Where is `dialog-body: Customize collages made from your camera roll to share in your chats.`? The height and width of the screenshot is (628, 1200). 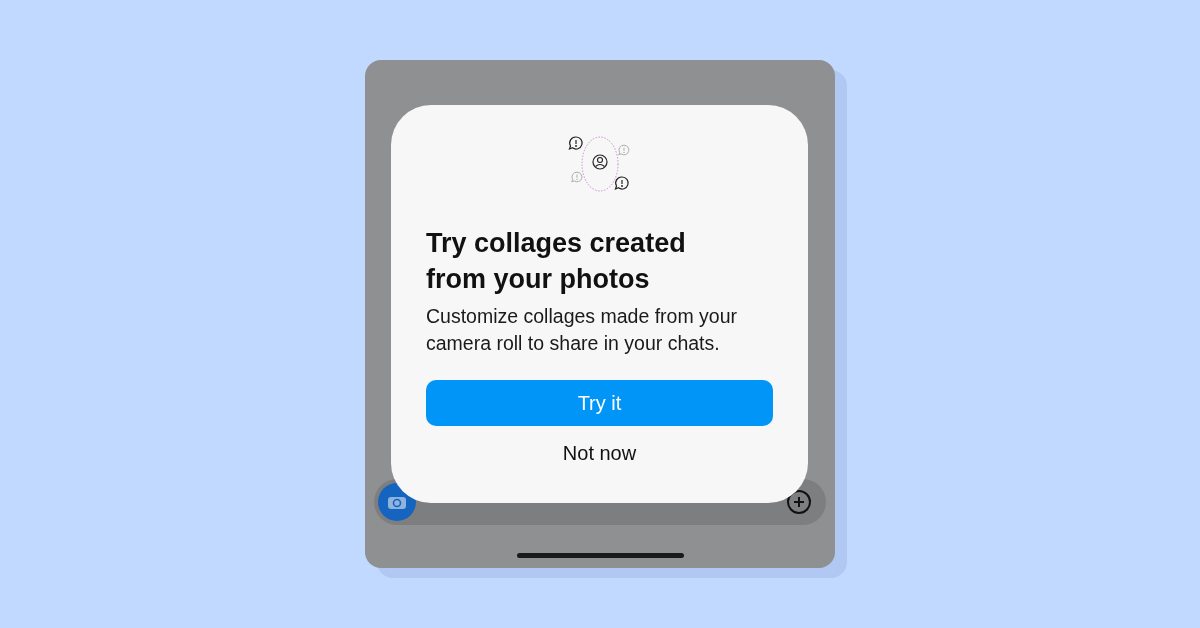 dialog-body: Customize collages made from your camera roll to share in your chats. is located at coordinates (582, 330).